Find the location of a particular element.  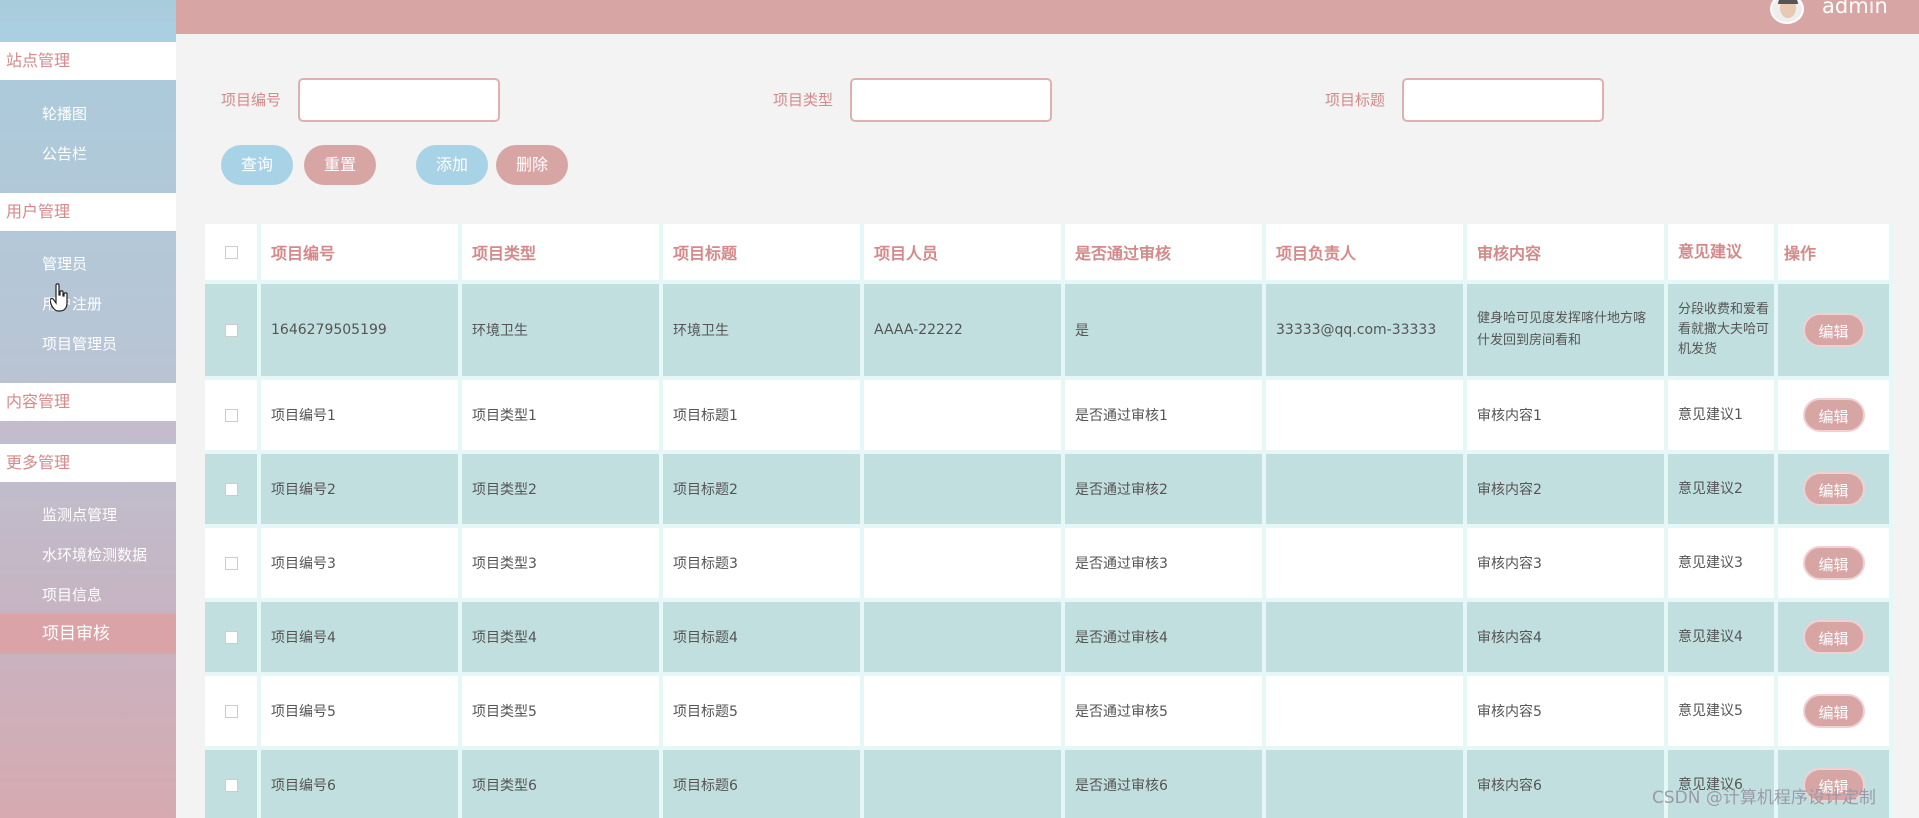

sidebar-item-project-info: 项目信息 is located at coordinates (72, 594).